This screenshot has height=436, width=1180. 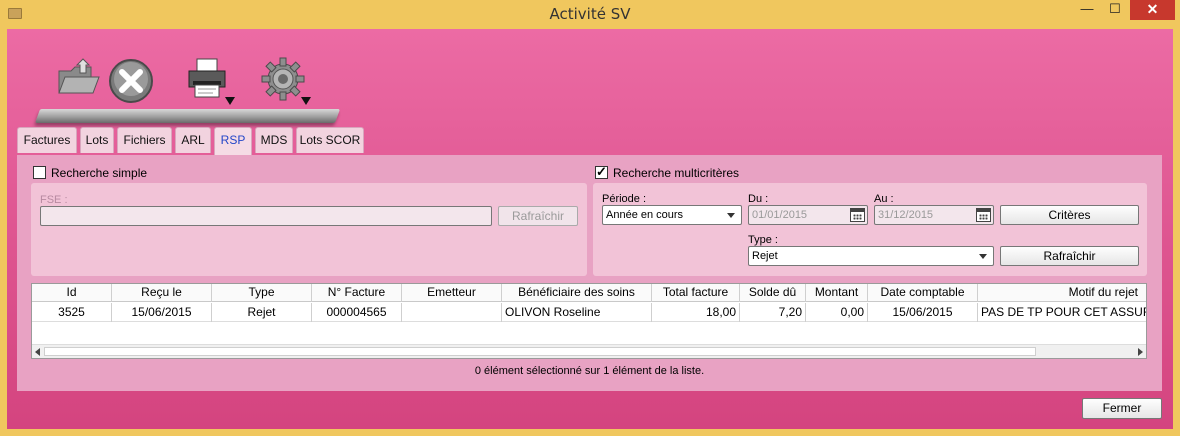 I want to click on horizontal-scrollbar, so click(x=589, y=351).